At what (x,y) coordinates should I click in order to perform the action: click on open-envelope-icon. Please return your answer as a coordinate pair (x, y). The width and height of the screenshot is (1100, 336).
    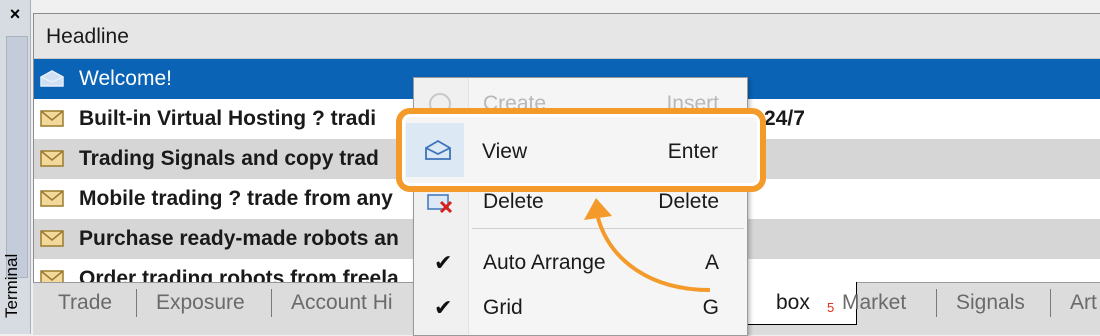
    Looking at the image, I should click on (52, 78).